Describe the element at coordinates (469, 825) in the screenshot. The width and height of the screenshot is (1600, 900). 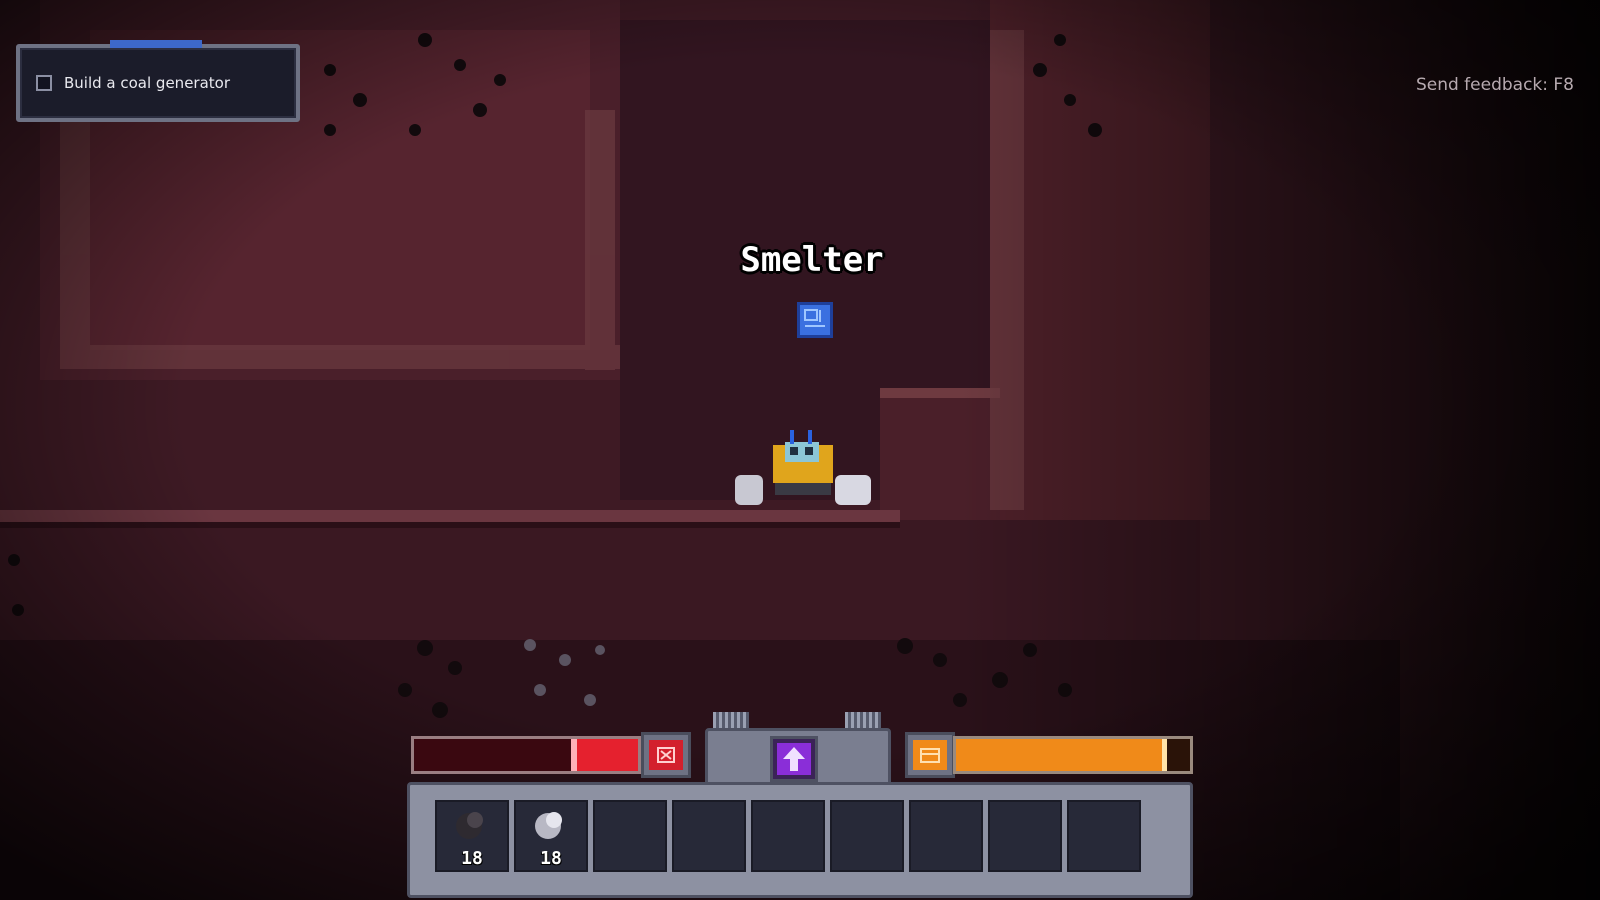
I see `coal-ore-icon` at that location.